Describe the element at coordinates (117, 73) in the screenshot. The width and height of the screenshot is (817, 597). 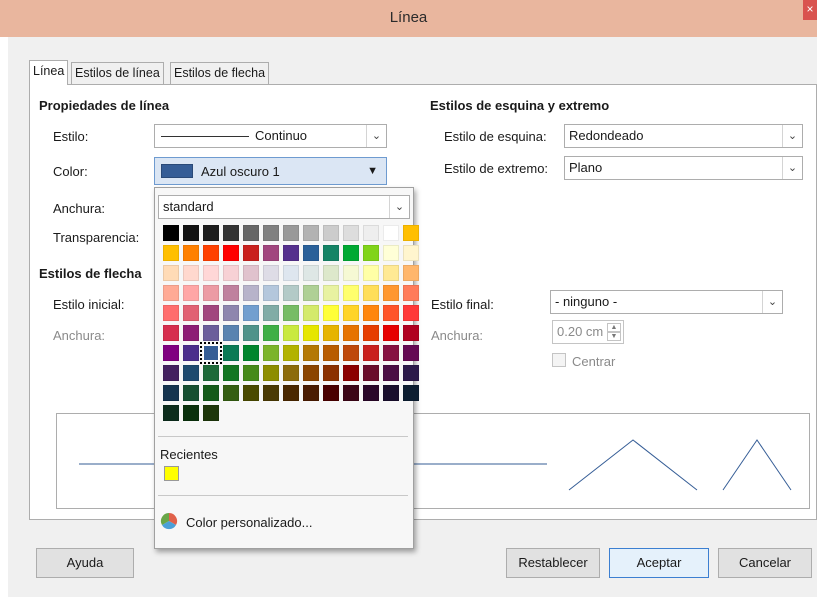
I see `tab-estilos-de-linea: Estilos de línea` at that location.